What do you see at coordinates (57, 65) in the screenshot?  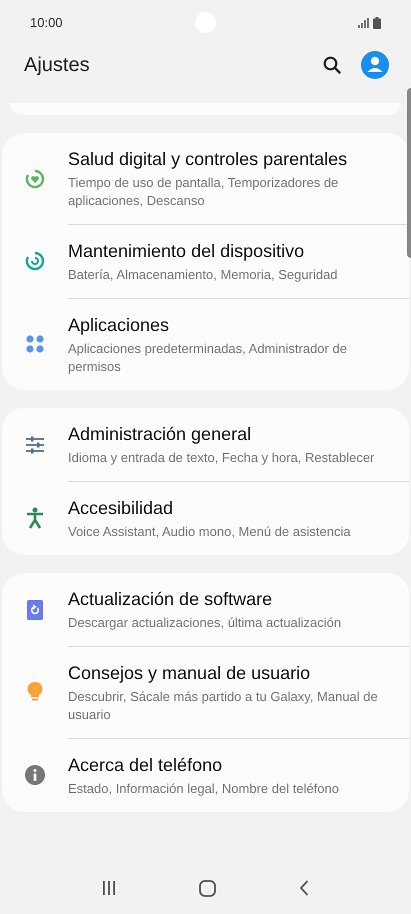 I see `page-title: Ajustes` at bounding box center [57, 65].